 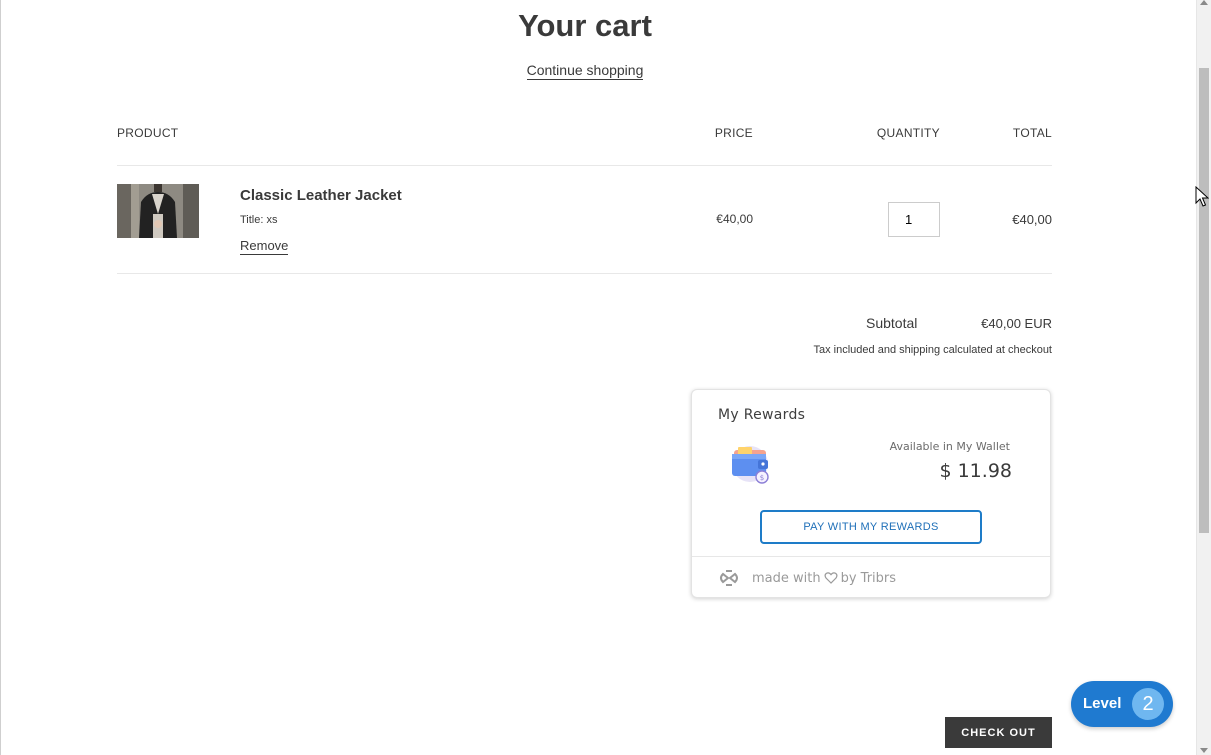 I want to click on subtotal-value: €40,00 EUR, so click(x=1016, y=323).